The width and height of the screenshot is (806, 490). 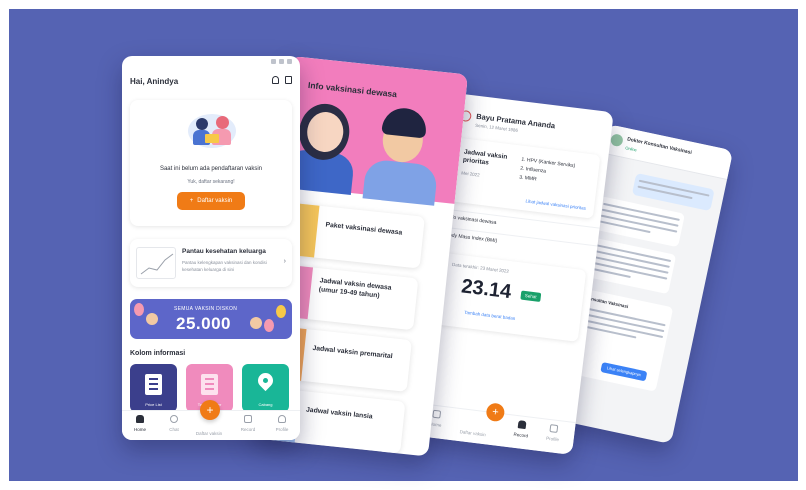 What do you see at coordinates (355, 288) in the screenshot?
I see `info-card-label: Jadwal vaksin dewasa (umur 19-49 tahun)` at bounding box center [355, 288].